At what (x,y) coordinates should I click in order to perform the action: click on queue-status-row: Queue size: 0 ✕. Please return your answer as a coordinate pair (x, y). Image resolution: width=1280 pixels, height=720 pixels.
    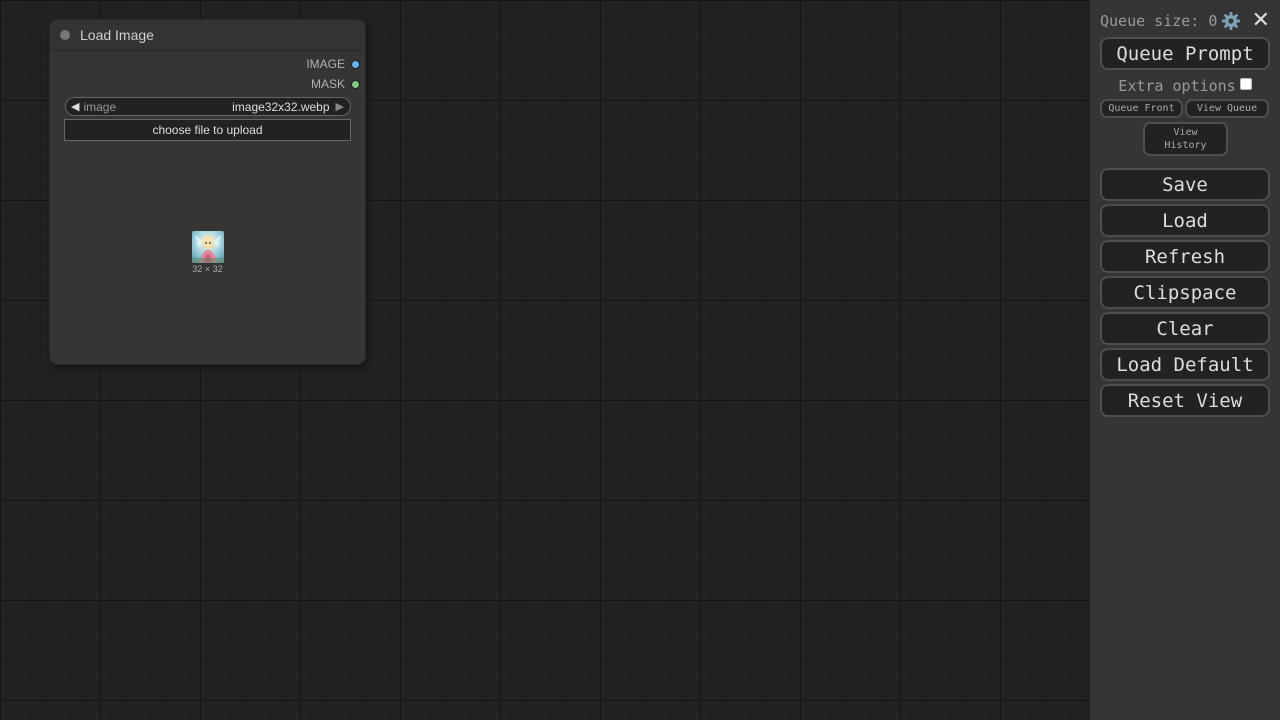
    Looking at the image, I should click on (1185, 21).